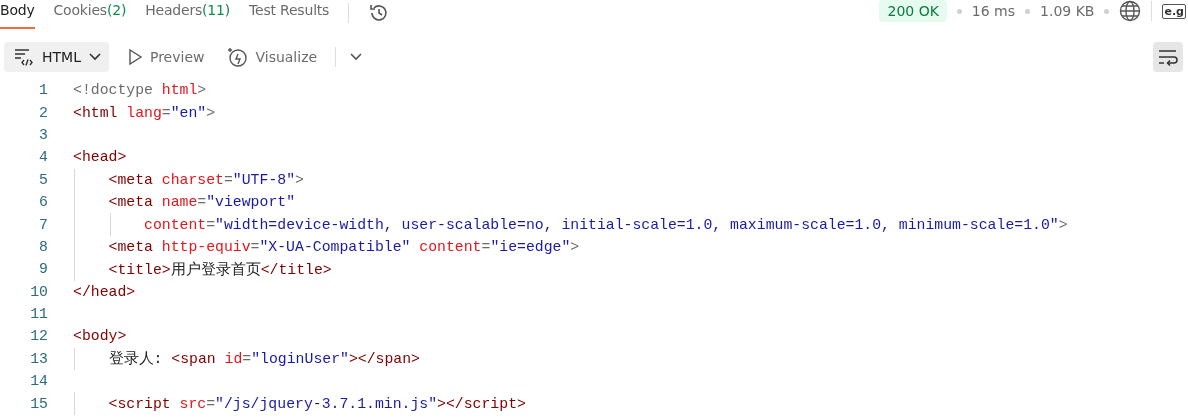  I want to click on line-number: 6, so click(43, 202).